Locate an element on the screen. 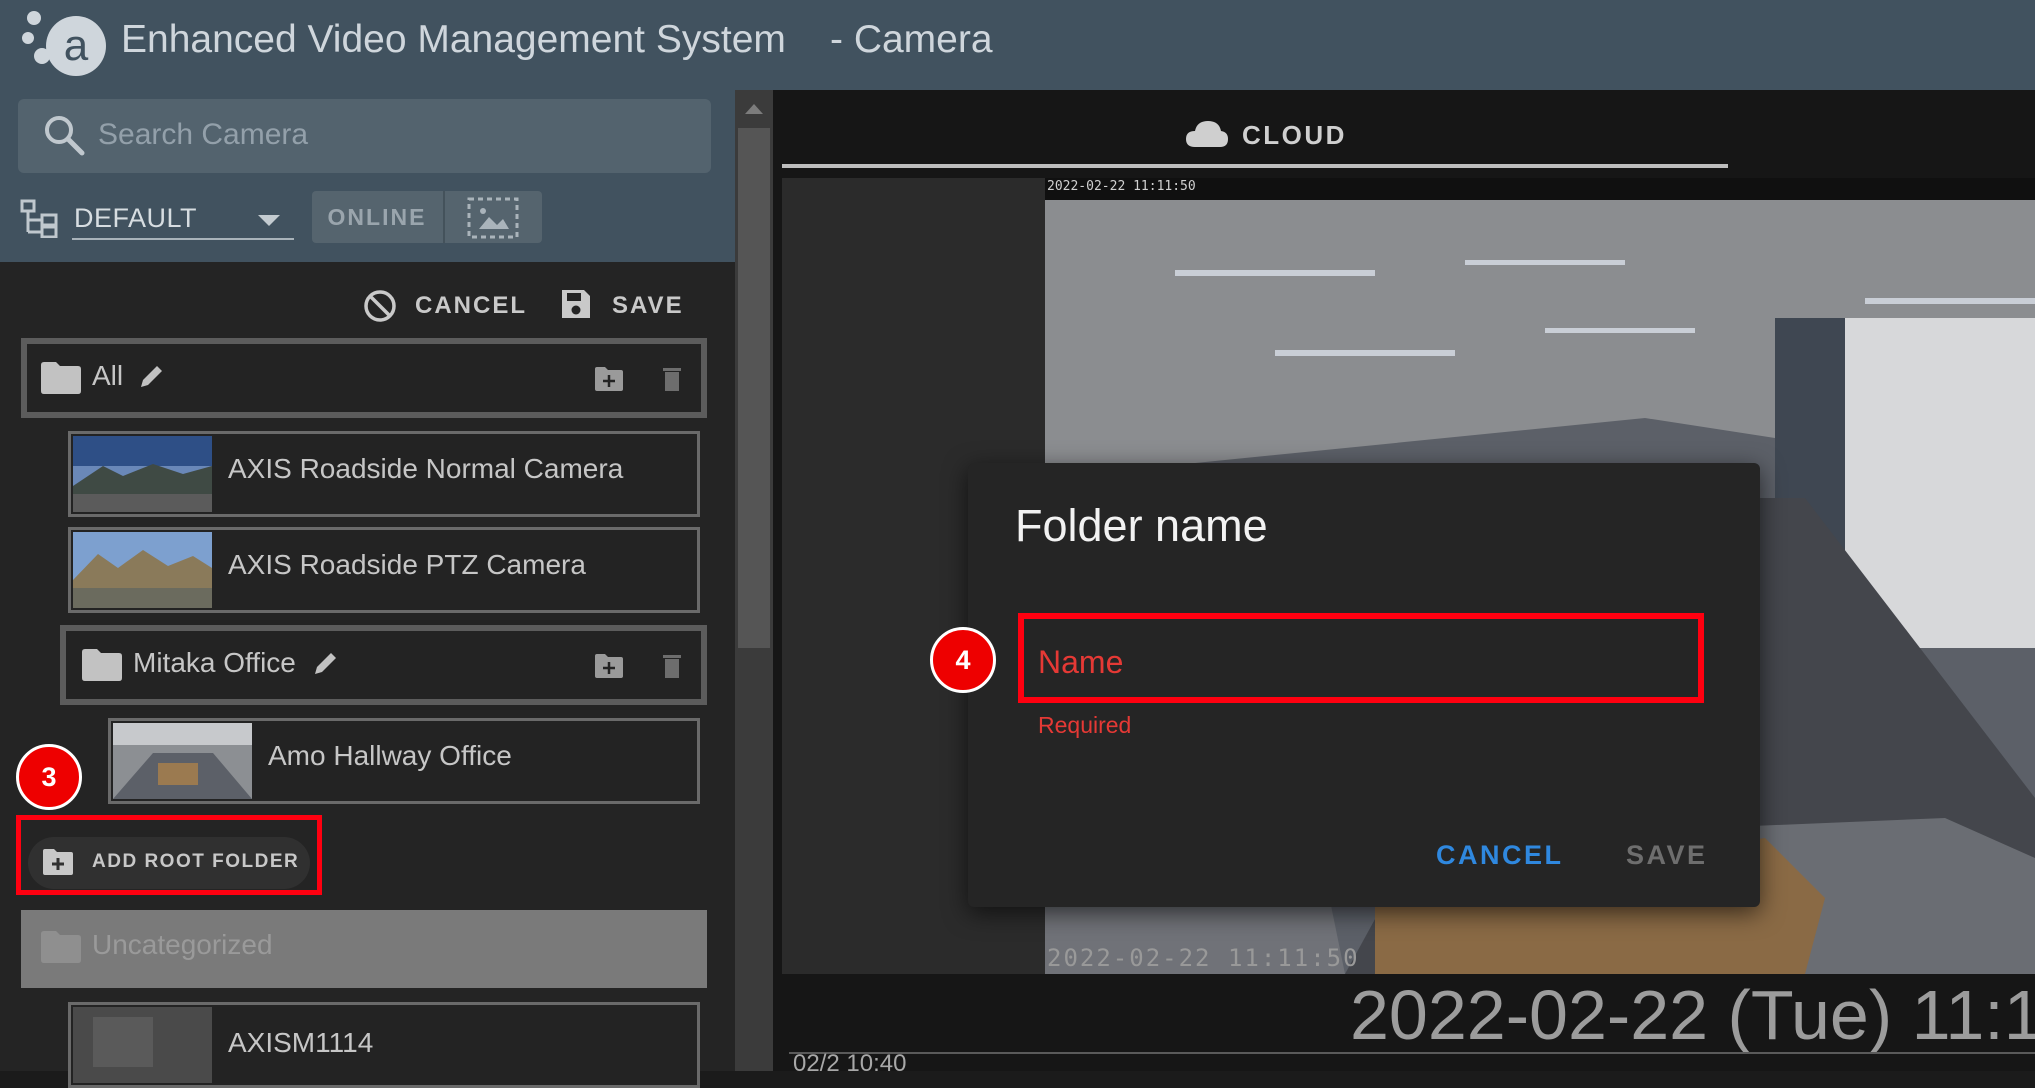 The height and width of the screenshot is (1088, 2035). folder-label: All is located at coordinates (108, 375).